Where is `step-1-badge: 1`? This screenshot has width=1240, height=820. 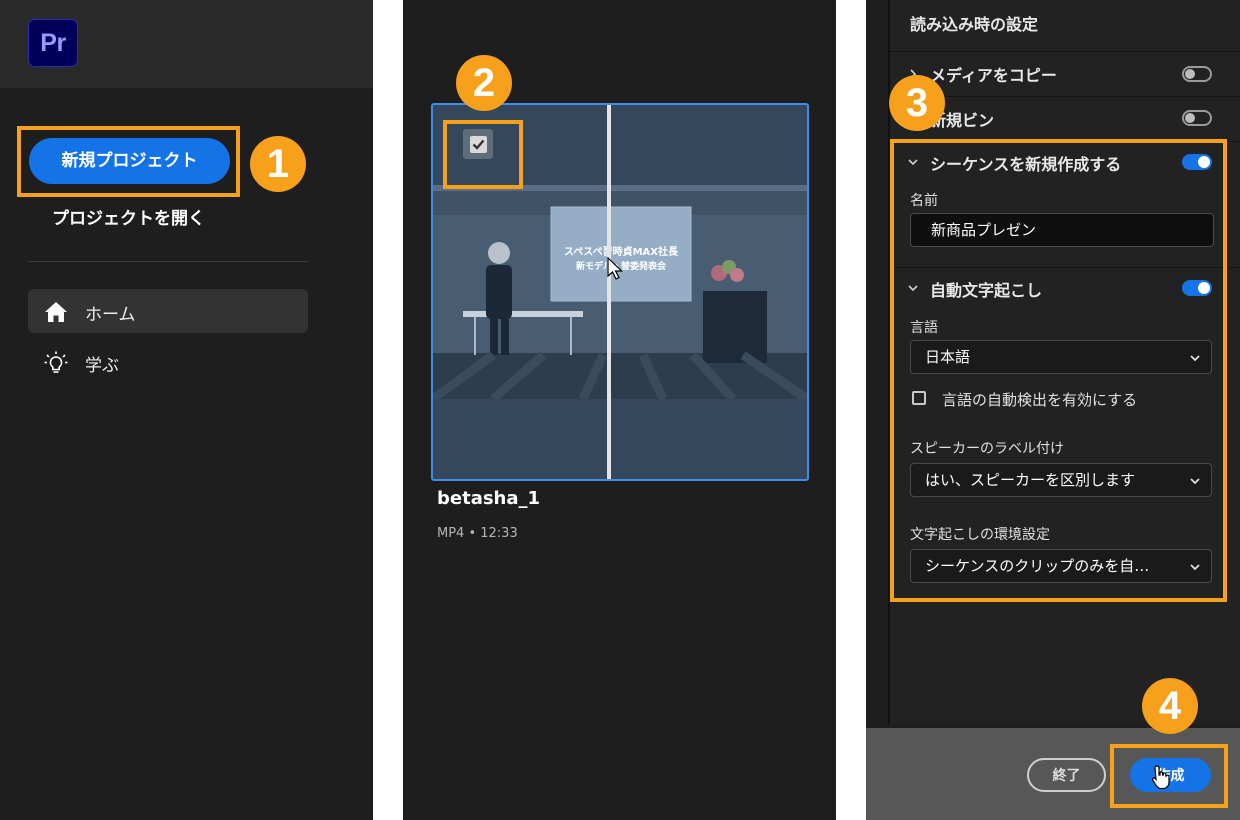
step-1-badge: 1 is located at coordinates (278, 164).